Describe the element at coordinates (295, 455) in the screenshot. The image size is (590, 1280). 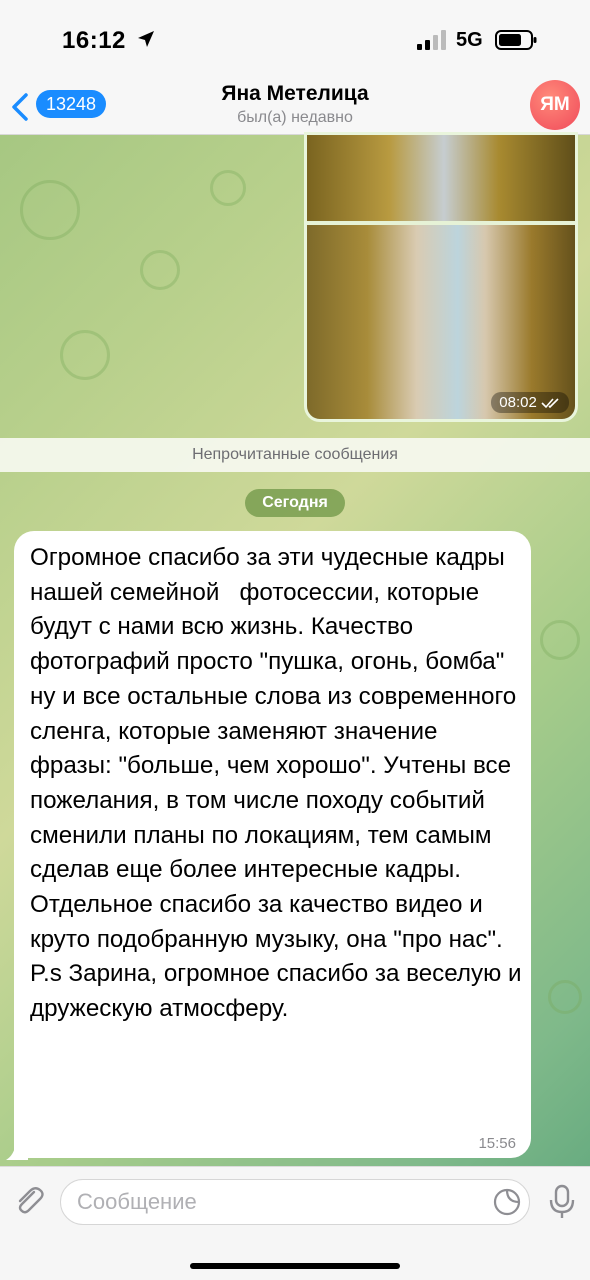
I see `unread-divider: Непрочитанные сообщения` at that location.